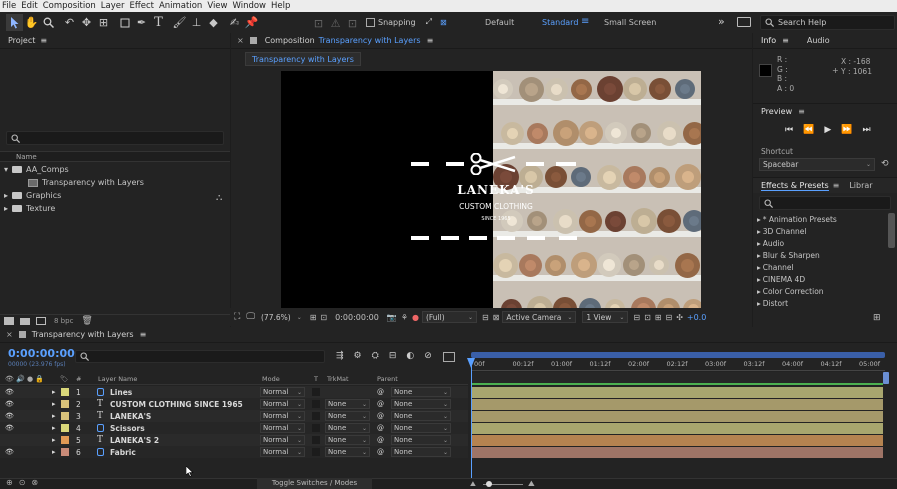  I want to click on monitor-icon: 🖵, so click(250, 317).